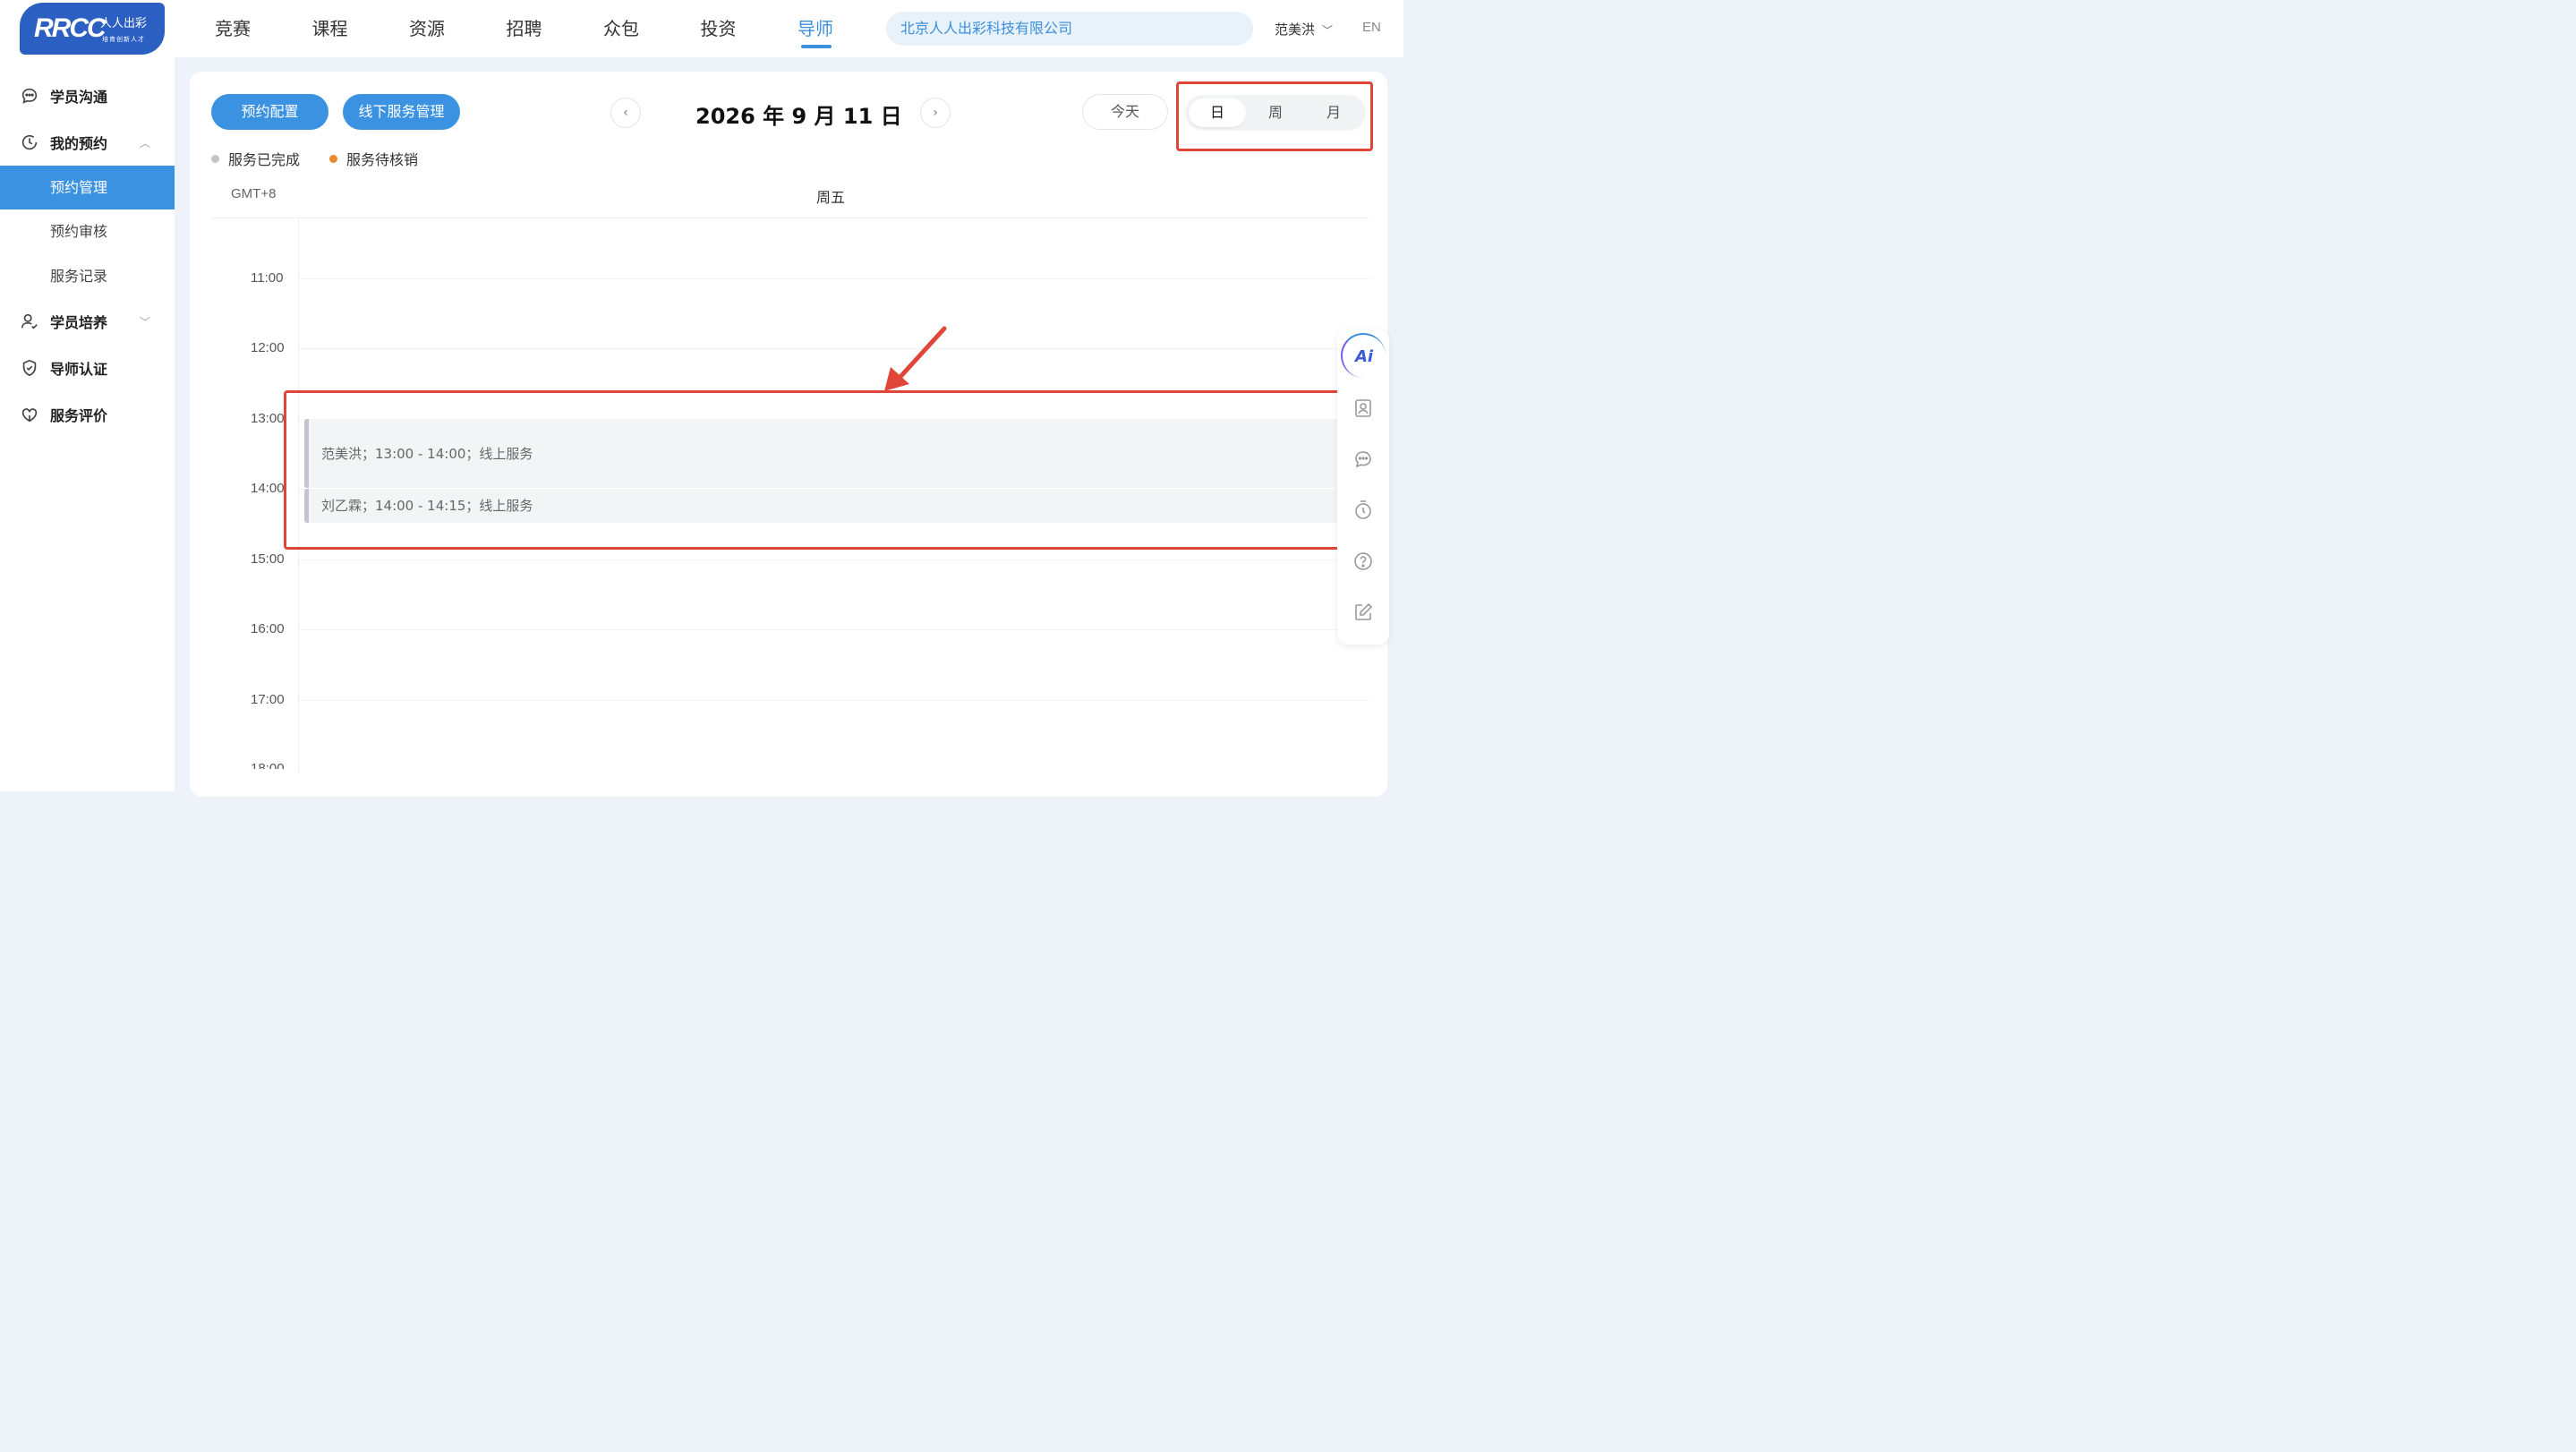 This screenshot has width=2576, height=1452. Describe the element at coordinates (1363, 612) in the screenshot. I see `edit-icon` at that location.